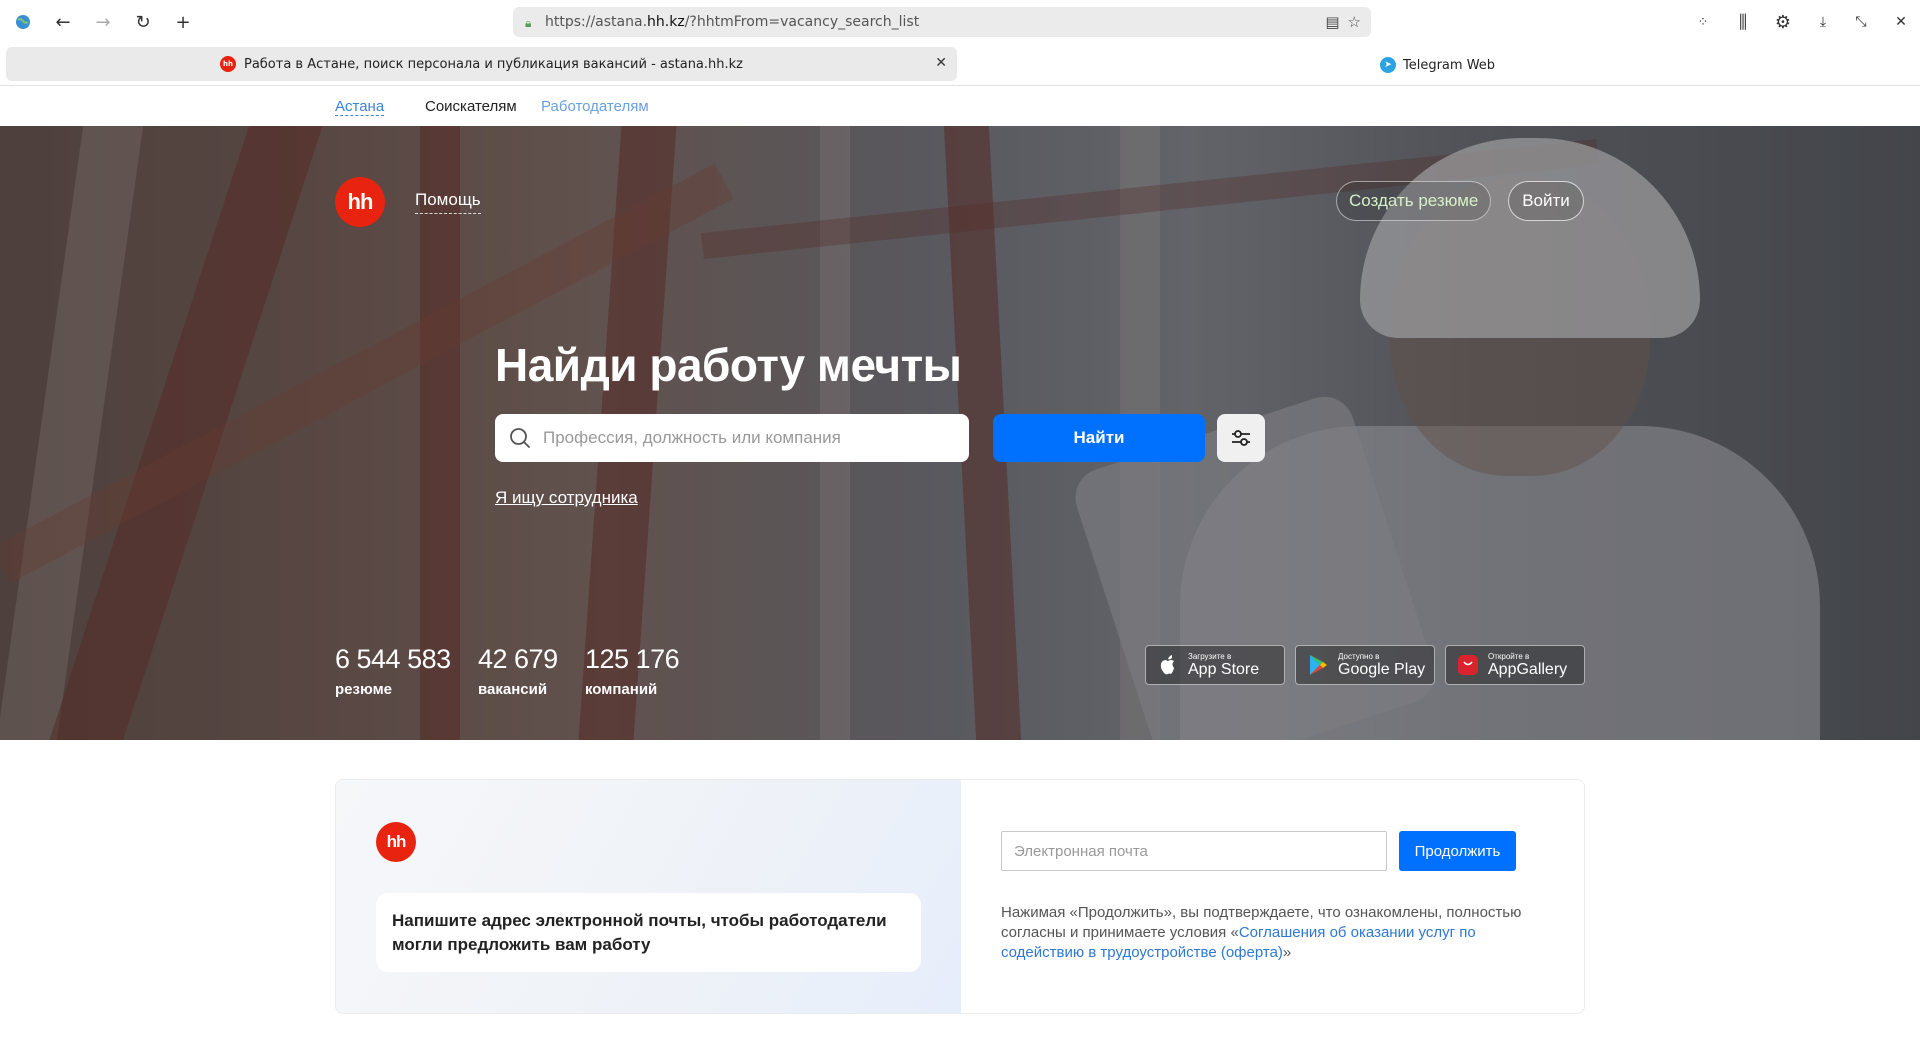 The height and width of the screenshot is (1051, 1920). What do you see at coordinates (23, 22) in the screenshot?
I see `globe-icon` at bounding box center [23, 22].